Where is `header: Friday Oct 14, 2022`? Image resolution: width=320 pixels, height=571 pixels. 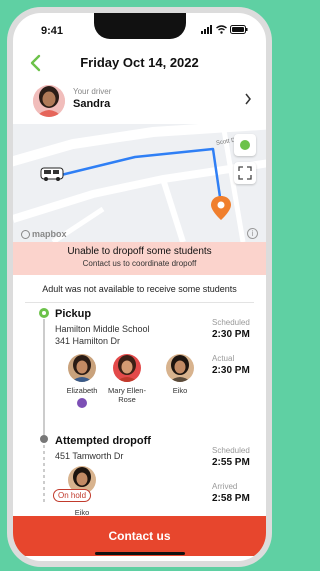
header: Friday Oct 14, 2022 is located at coordinates (139, 63).